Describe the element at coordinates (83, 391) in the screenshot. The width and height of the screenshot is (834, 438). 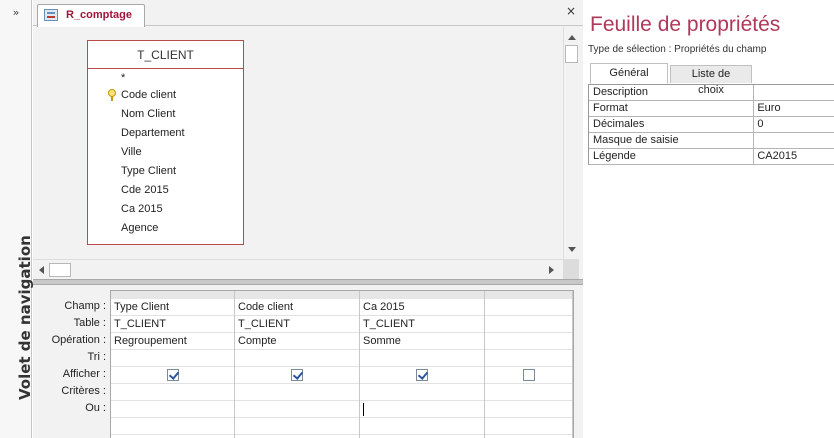
I see `row-label-criteres: Critères :` at that location.